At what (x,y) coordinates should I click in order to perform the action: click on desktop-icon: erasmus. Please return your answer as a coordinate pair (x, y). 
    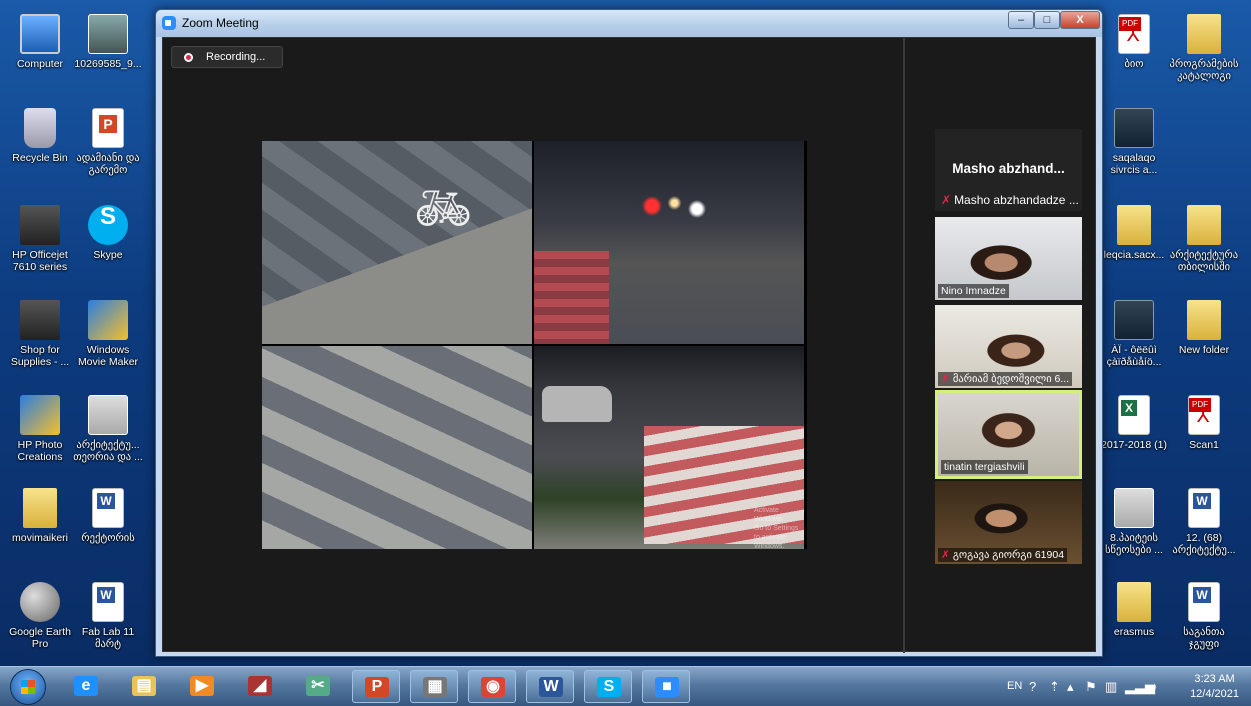
    Looking at the image, I should click on (1134, 610).